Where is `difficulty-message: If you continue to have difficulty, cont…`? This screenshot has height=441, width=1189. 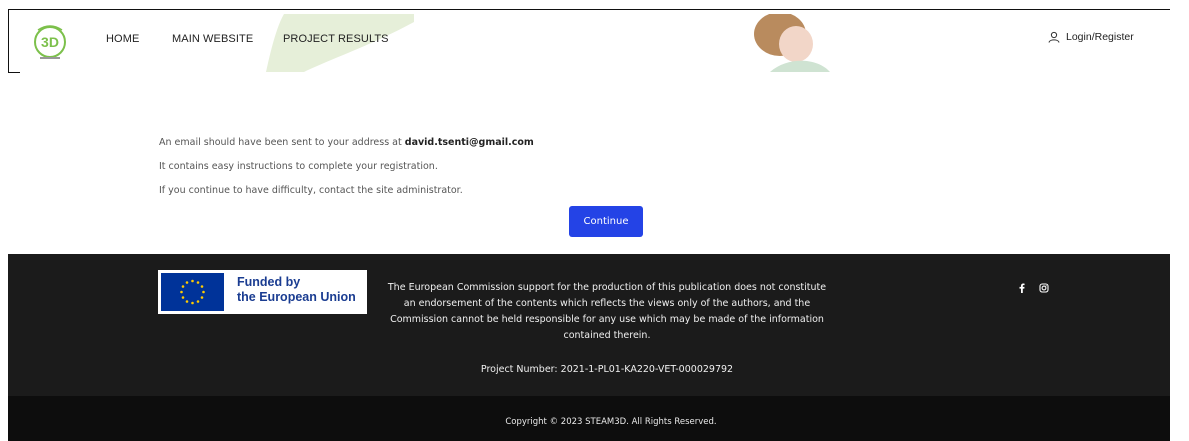
difficulty-message: If you continue to have difficulty, cont… is located at coordinates (311, 190).